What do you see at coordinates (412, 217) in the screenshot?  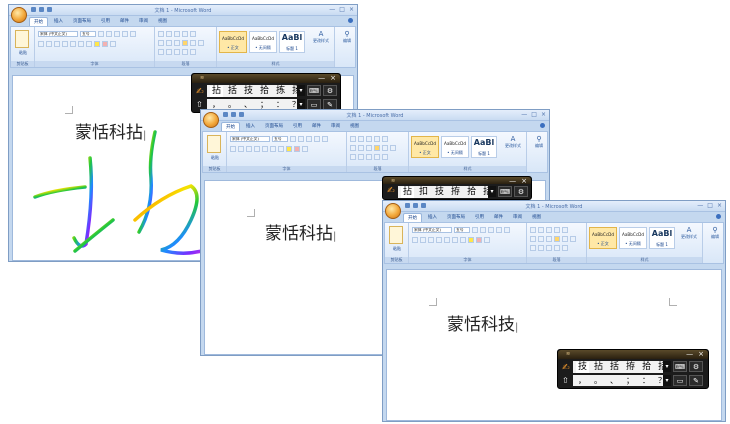 I see `tab-home: 开始` at bounding box center [412, 217].